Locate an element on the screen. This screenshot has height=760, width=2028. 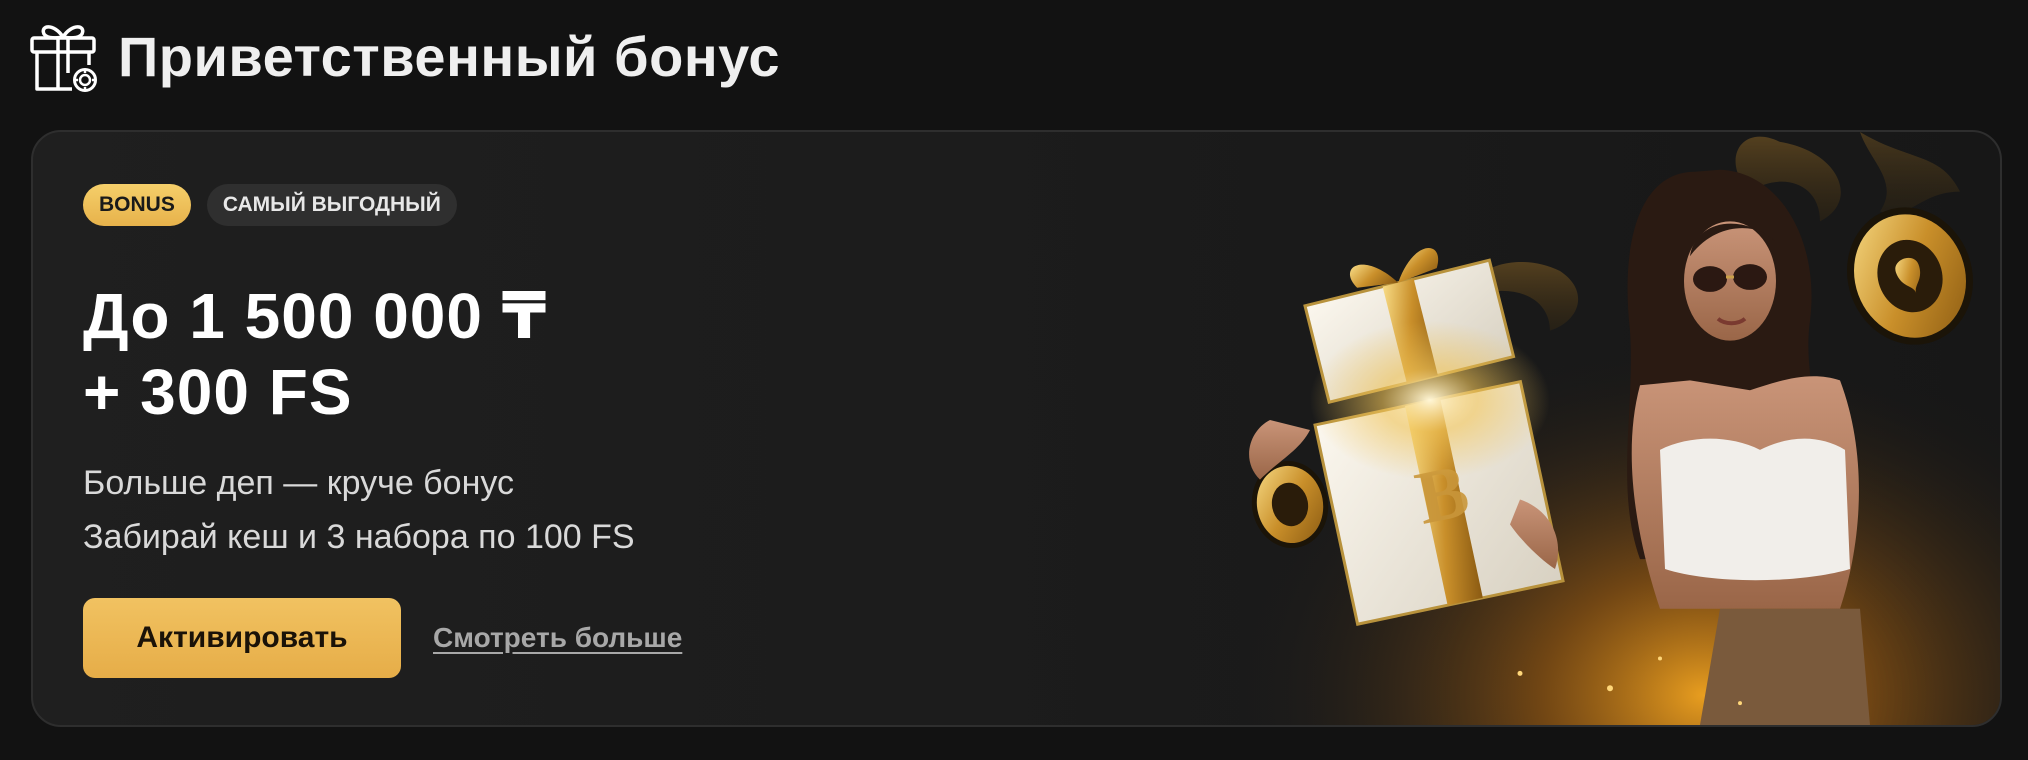
bonus-amount: До 1 500 000 ₸ + 300 FS is located at coordinates (533, 354).